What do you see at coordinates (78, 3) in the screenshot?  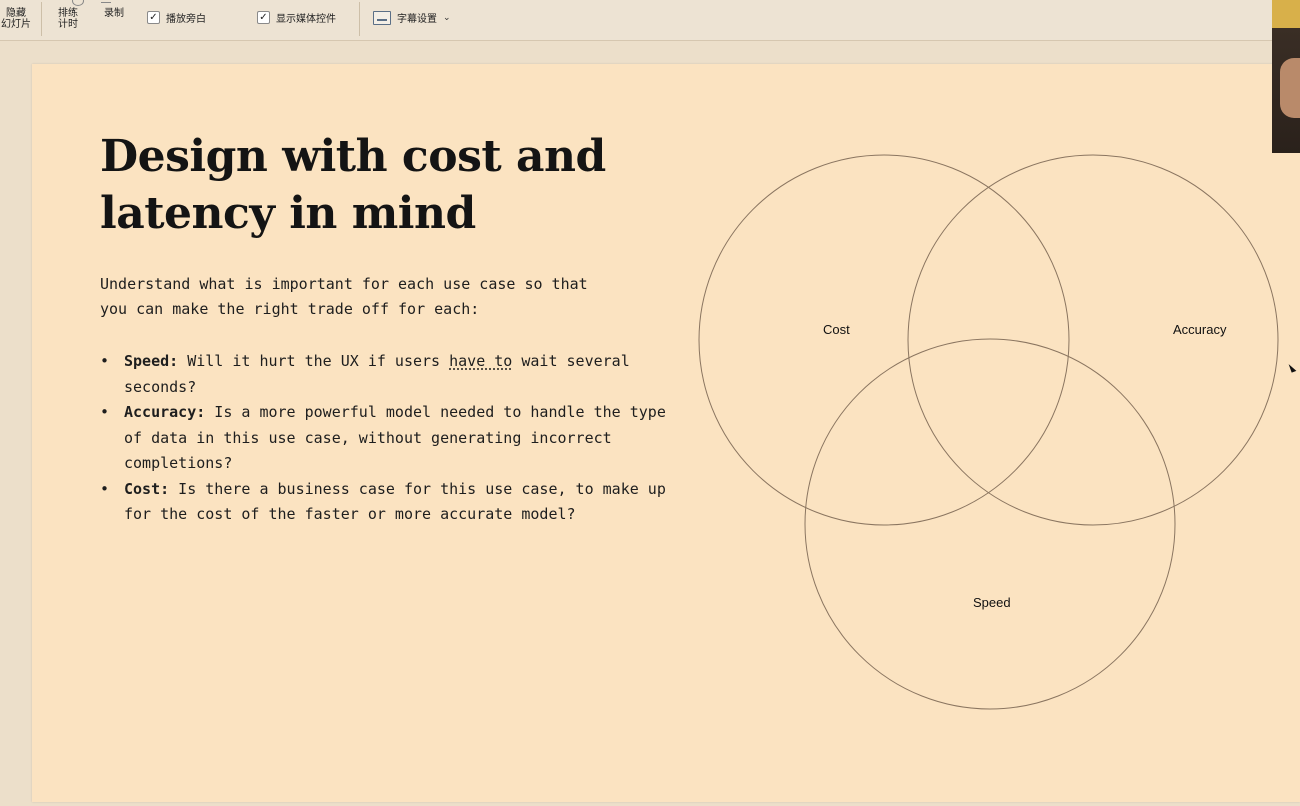 I see `timer-icon` at bounding box center [78, 3].